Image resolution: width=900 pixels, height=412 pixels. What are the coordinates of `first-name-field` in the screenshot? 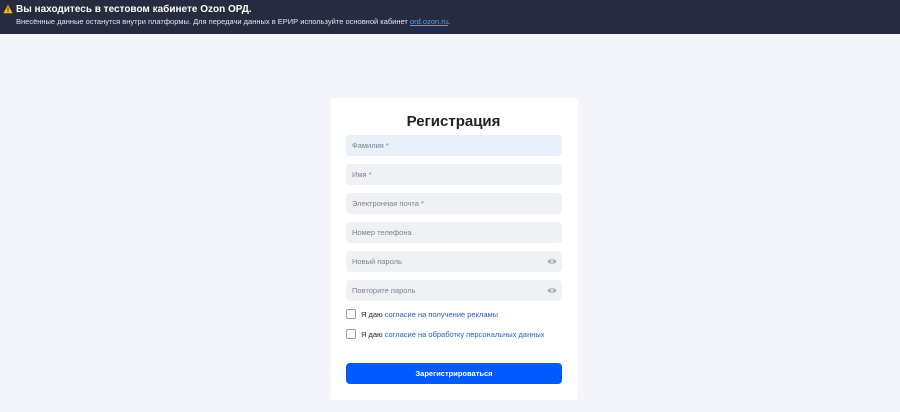 It's located at (454, 174).